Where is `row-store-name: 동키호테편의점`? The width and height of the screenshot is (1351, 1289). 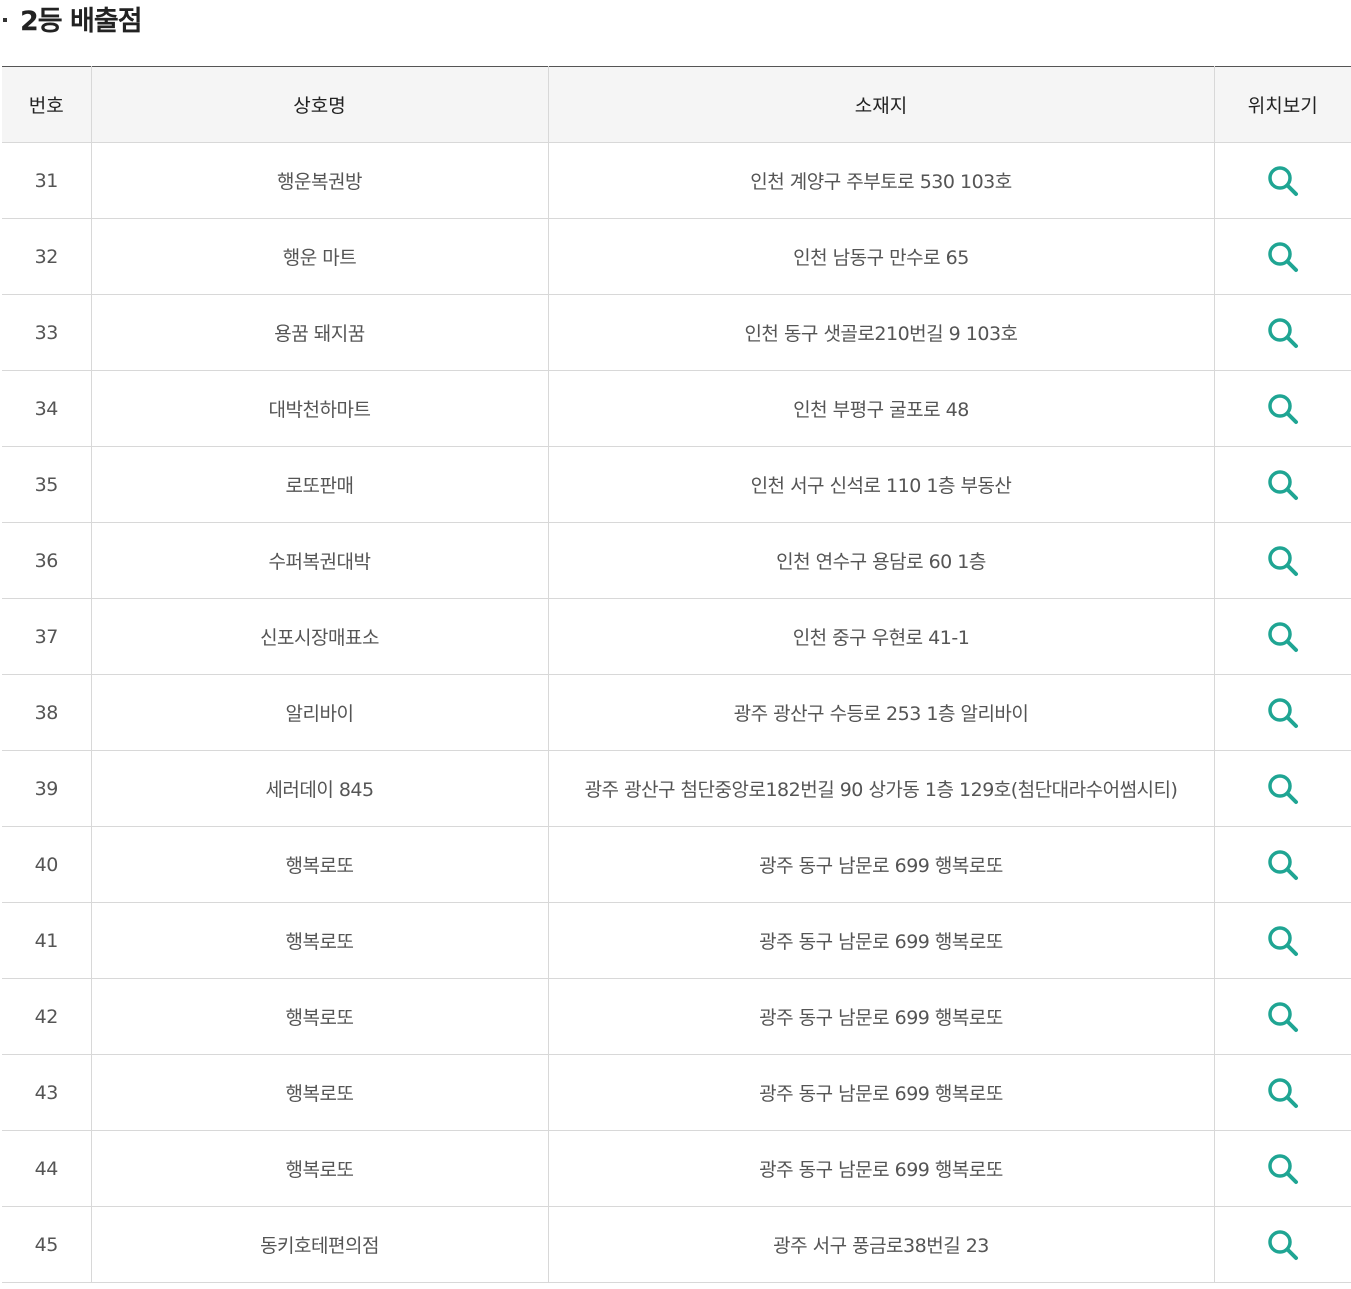 row-store-name: 동키호테편의점 is located at coordinates (320, 1244).